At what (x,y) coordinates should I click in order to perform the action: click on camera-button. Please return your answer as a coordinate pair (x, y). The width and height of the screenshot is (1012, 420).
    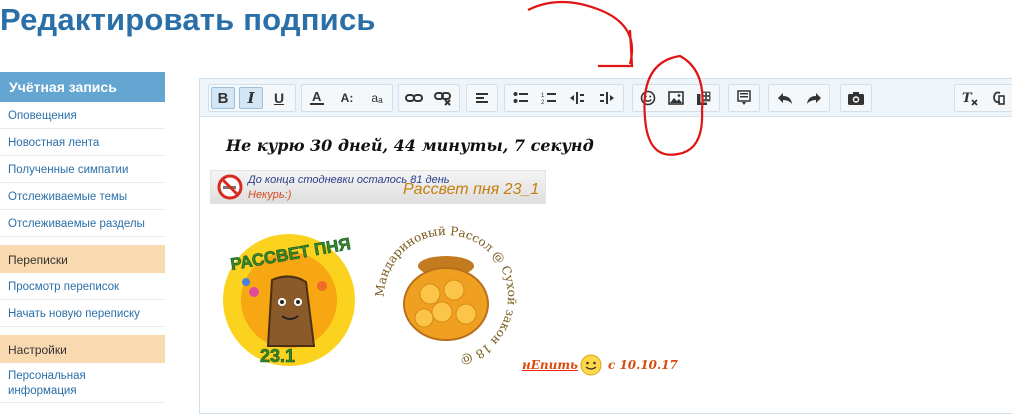
    Looking at the image, I should click on (856, 98).